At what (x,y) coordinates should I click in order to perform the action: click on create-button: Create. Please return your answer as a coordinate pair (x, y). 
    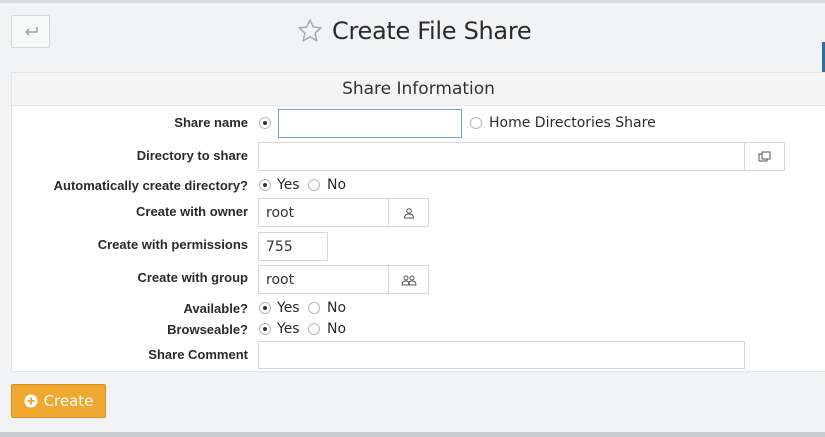
    Looking at the image, I should click on (58, 401).